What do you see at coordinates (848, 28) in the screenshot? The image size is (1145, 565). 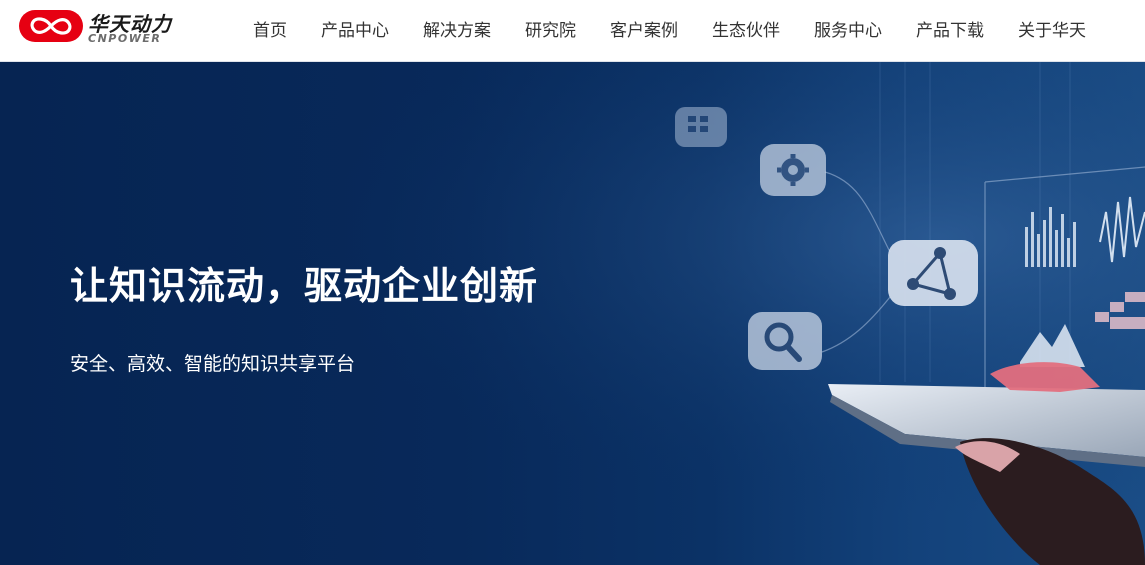 I see `nav-item-service: 服务中心` at bounding box center [848, 28].